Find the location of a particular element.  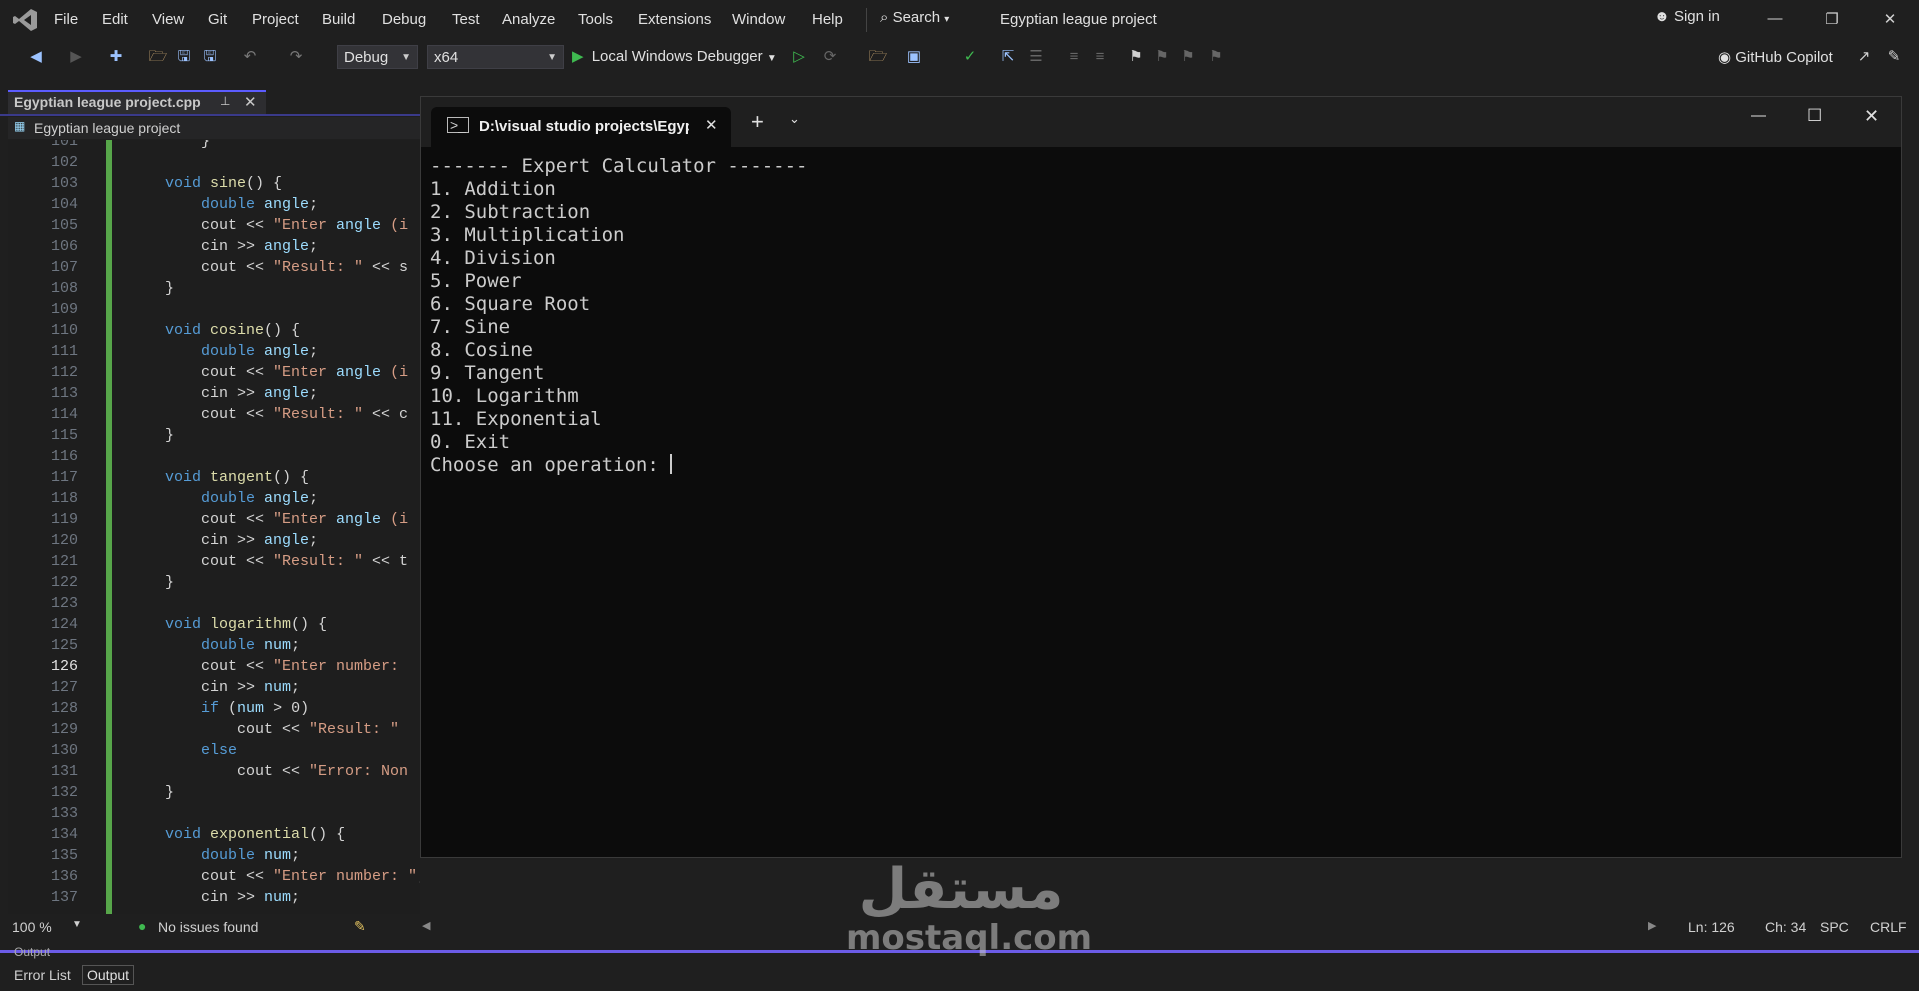

start-debugging-button: ▶ Local Windows Debugger ▼ is located at coordinates (674, 56).